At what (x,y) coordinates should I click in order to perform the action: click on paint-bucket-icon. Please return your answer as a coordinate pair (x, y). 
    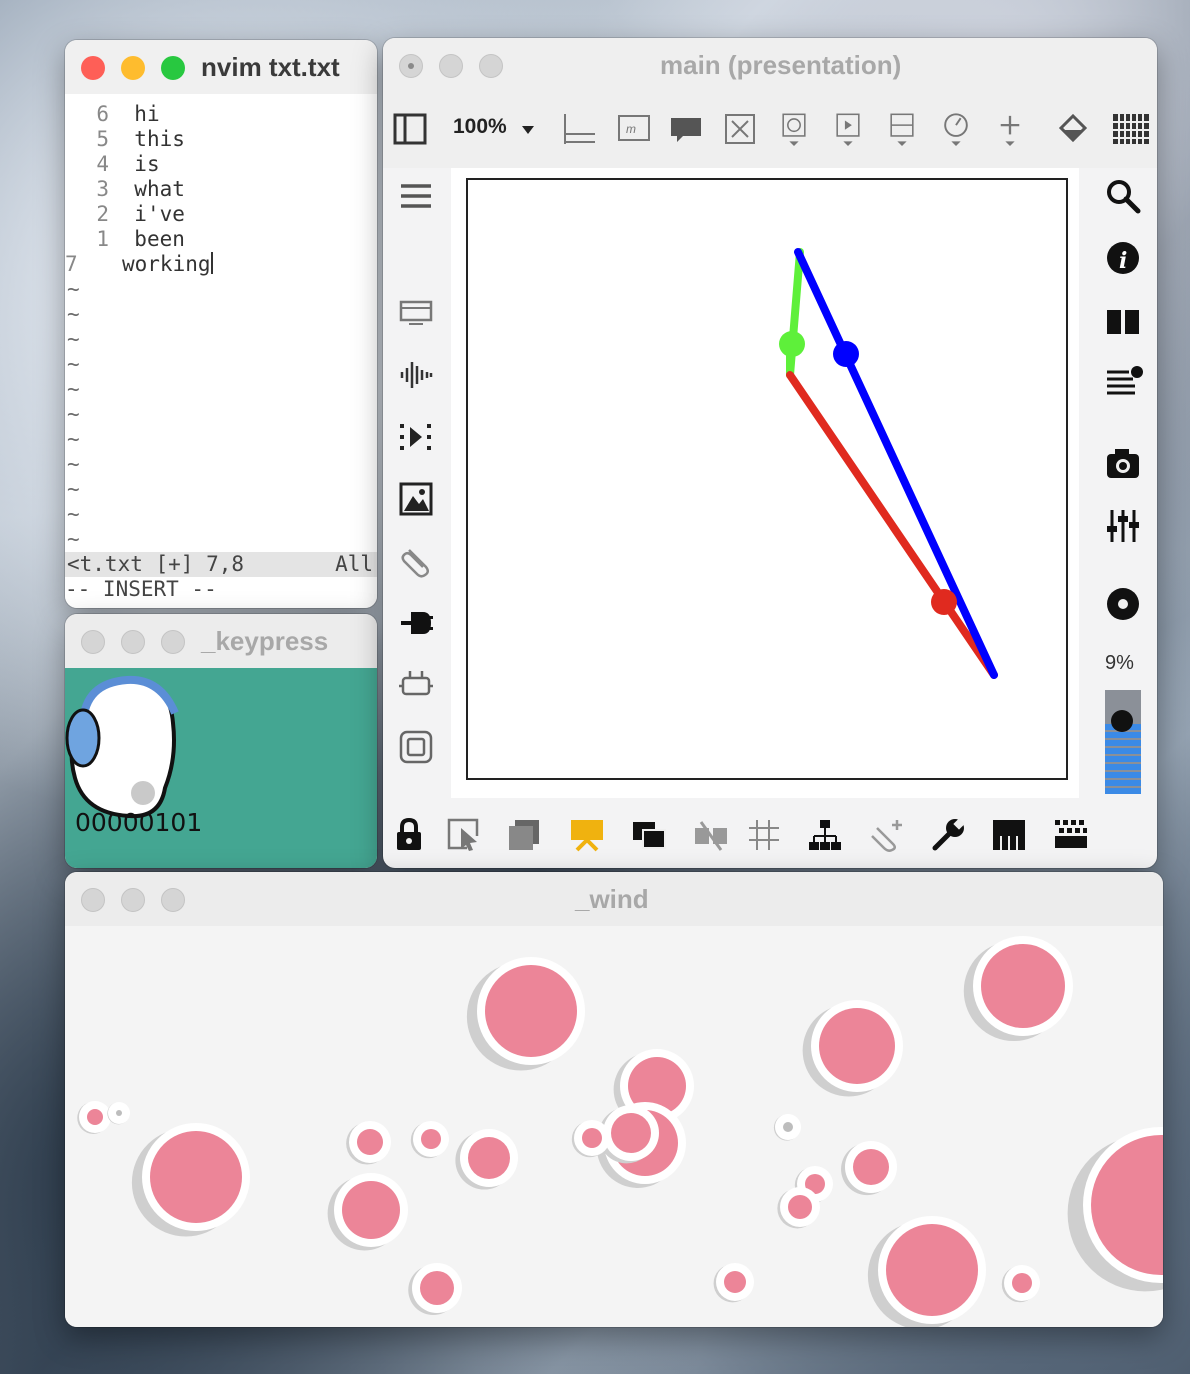
    Looking at the image, I should click on (1073, 129).